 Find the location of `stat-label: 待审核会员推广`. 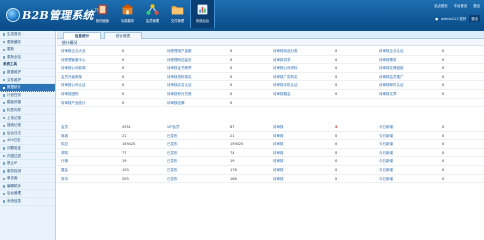

stat-label: 待审核会员推广 is located at coordinates (391, 77).